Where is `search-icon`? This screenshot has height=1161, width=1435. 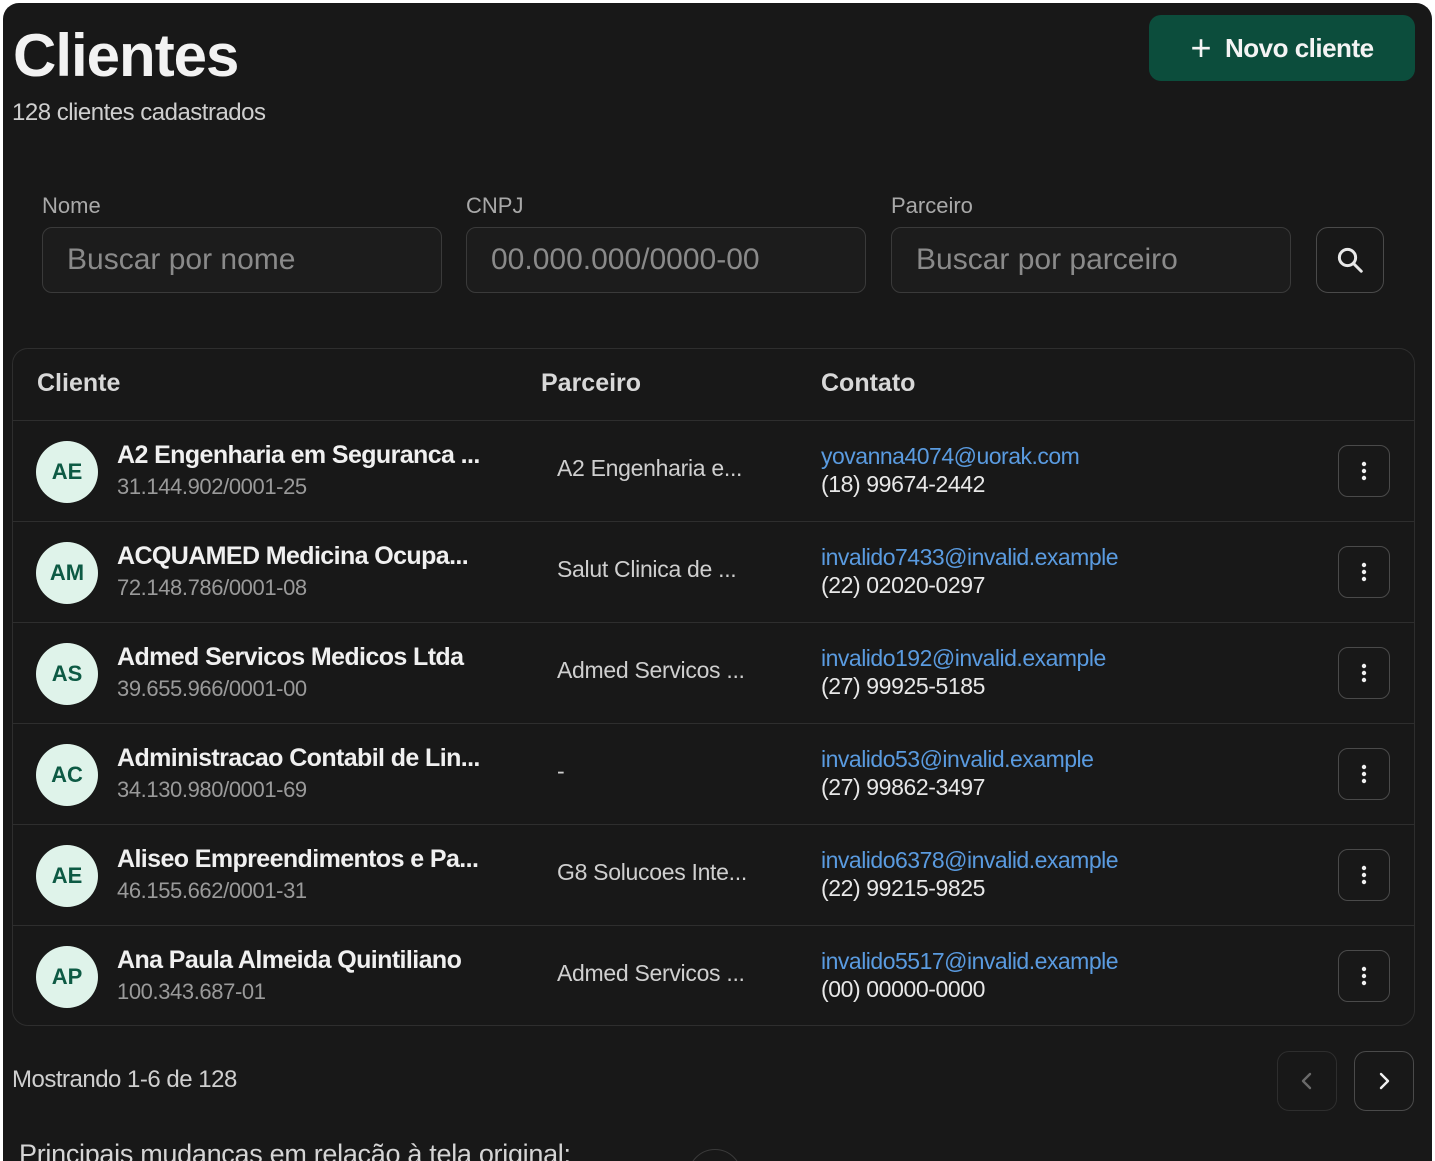 search-icon is located at coordinates (1350, 260).